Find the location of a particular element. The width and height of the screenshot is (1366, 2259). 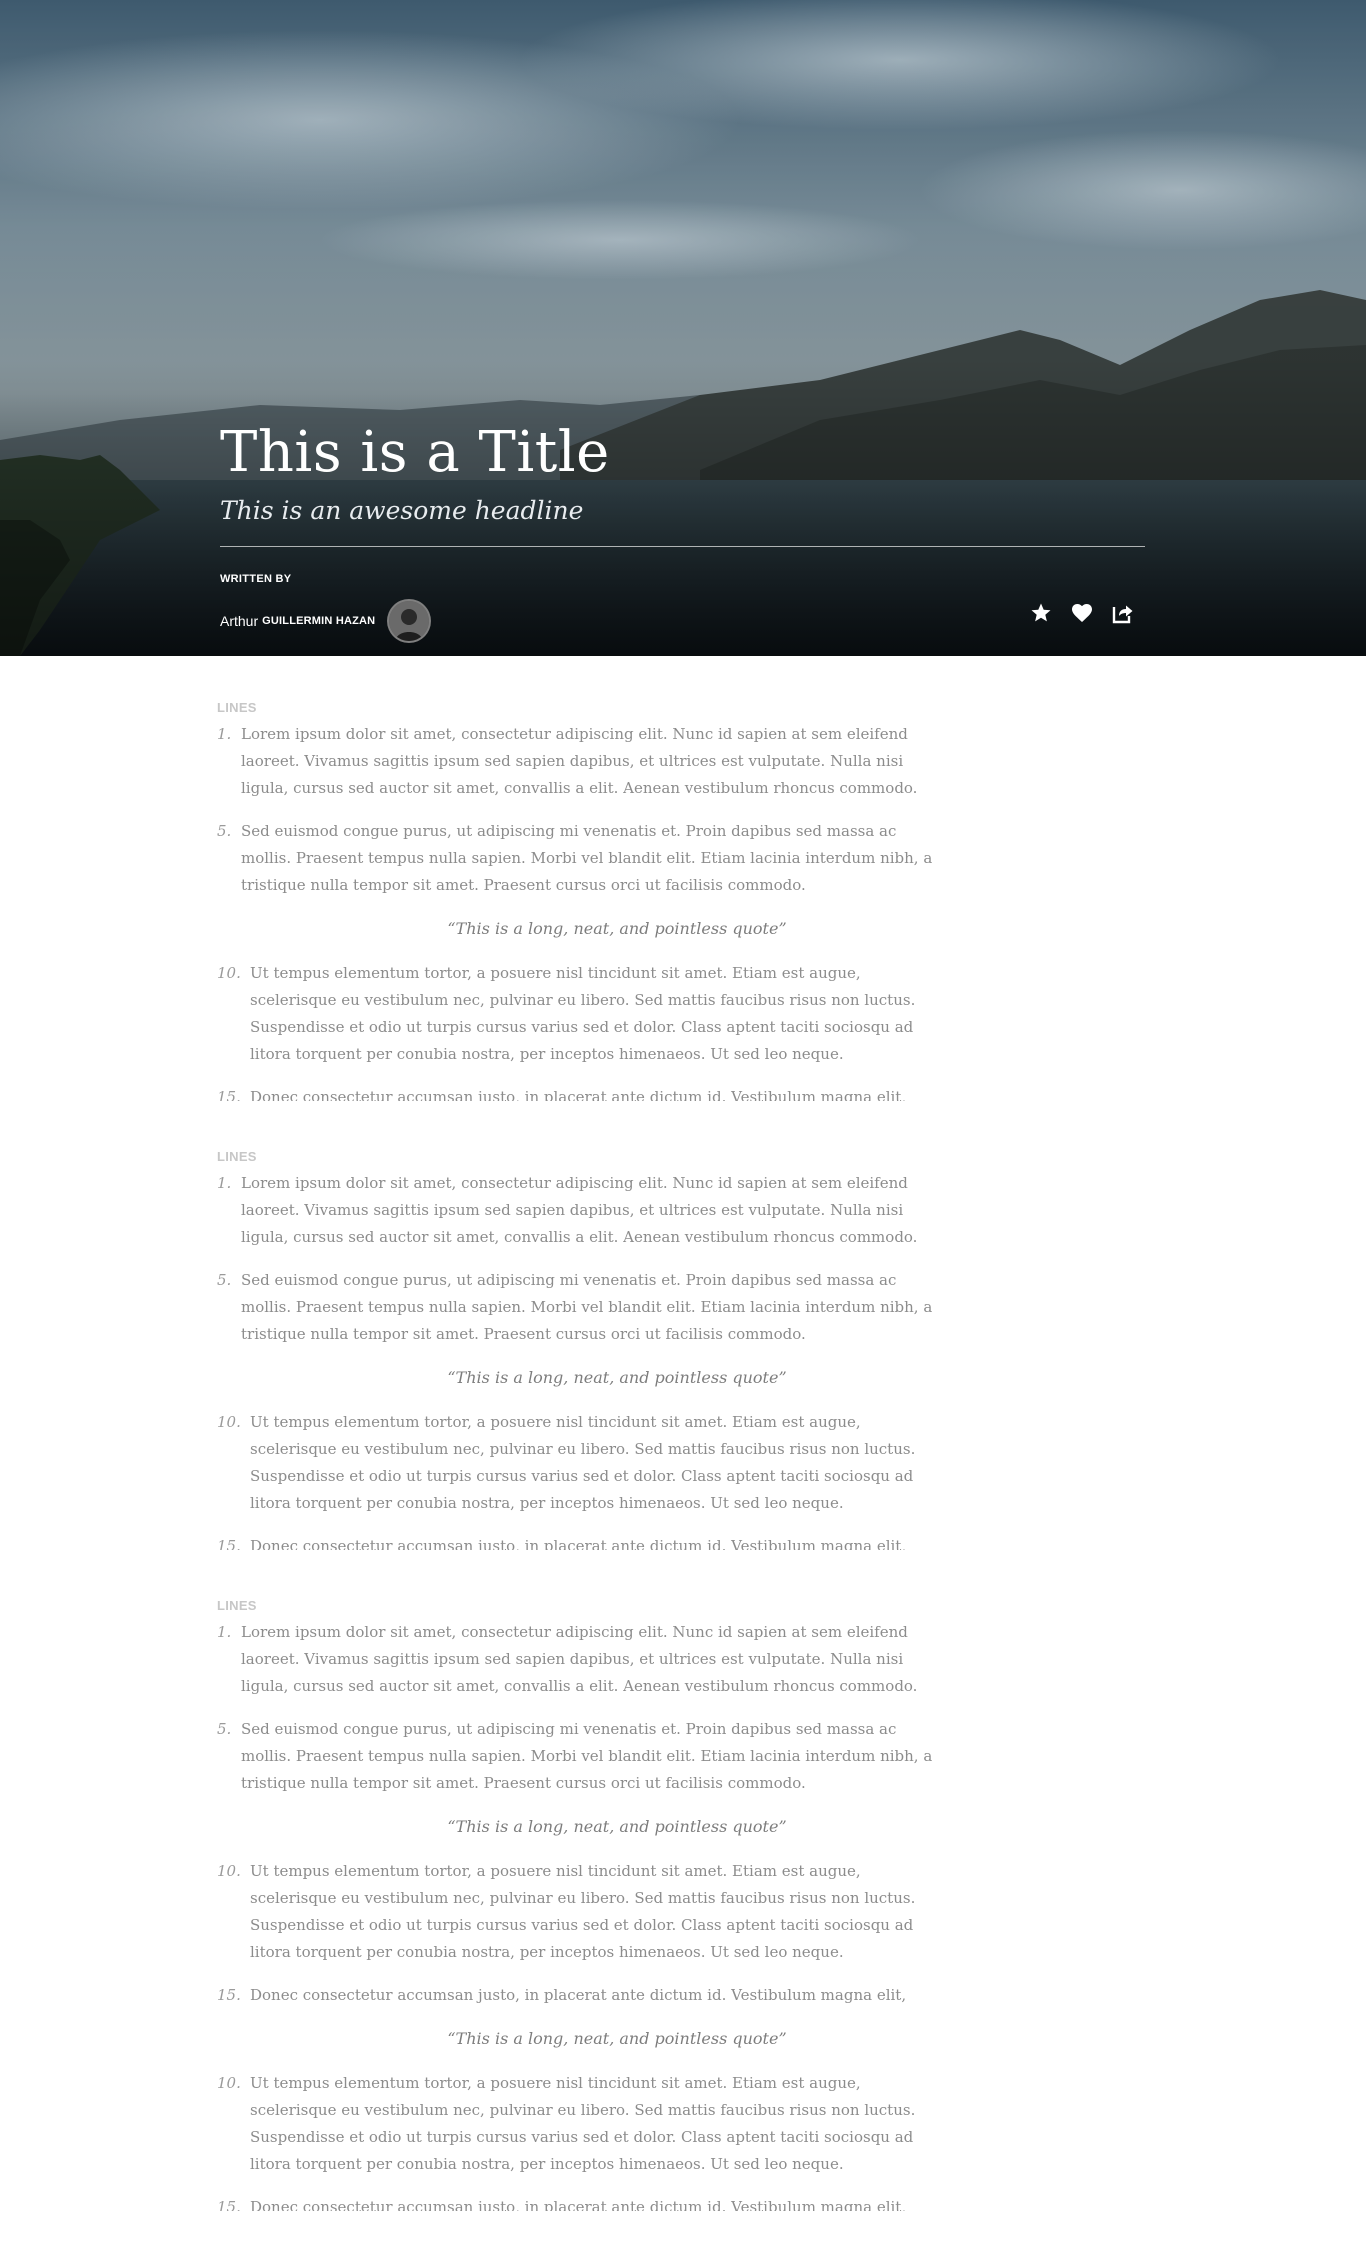

author-last-name: GUILLERMIN HAZAN is located at coordinates (318, 621).